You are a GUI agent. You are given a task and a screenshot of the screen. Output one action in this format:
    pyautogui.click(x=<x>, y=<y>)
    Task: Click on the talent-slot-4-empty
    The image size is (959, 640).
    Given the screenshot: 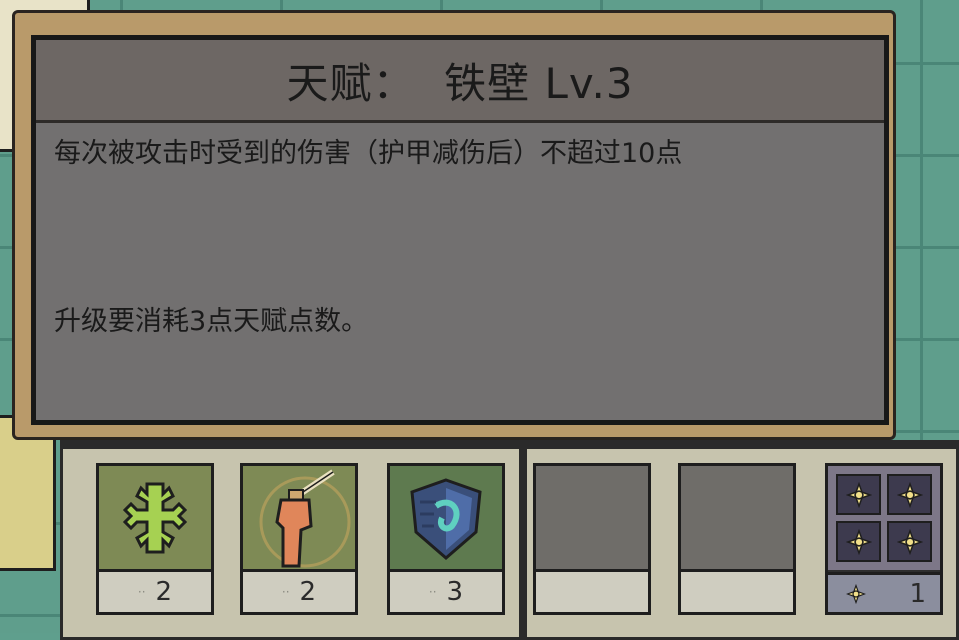 What is the action you would take?
    pyautogui.click(x=592, y=539)
    